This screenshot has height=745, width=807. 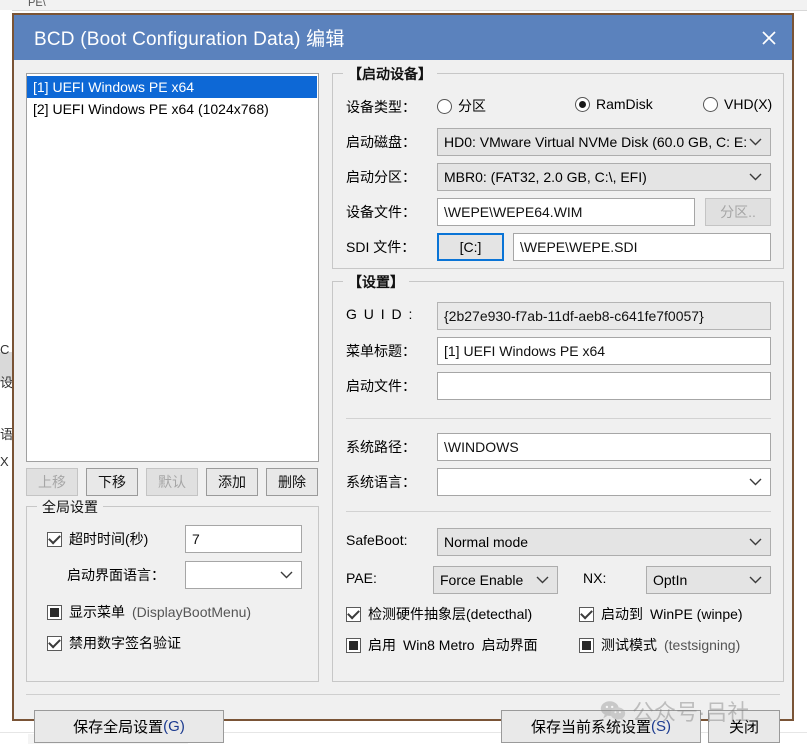 I want to click on device-type-option-label: VHD(X), so click(x=748, y=104).